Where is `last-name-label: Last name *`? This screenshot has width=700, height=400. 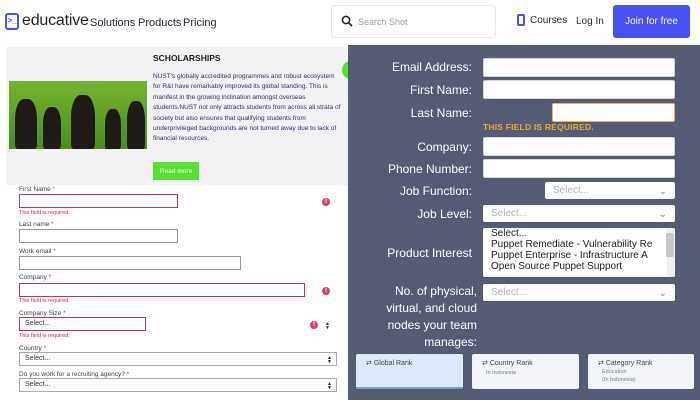
last-name-label: Last name * is located at coordinates (36, 224).